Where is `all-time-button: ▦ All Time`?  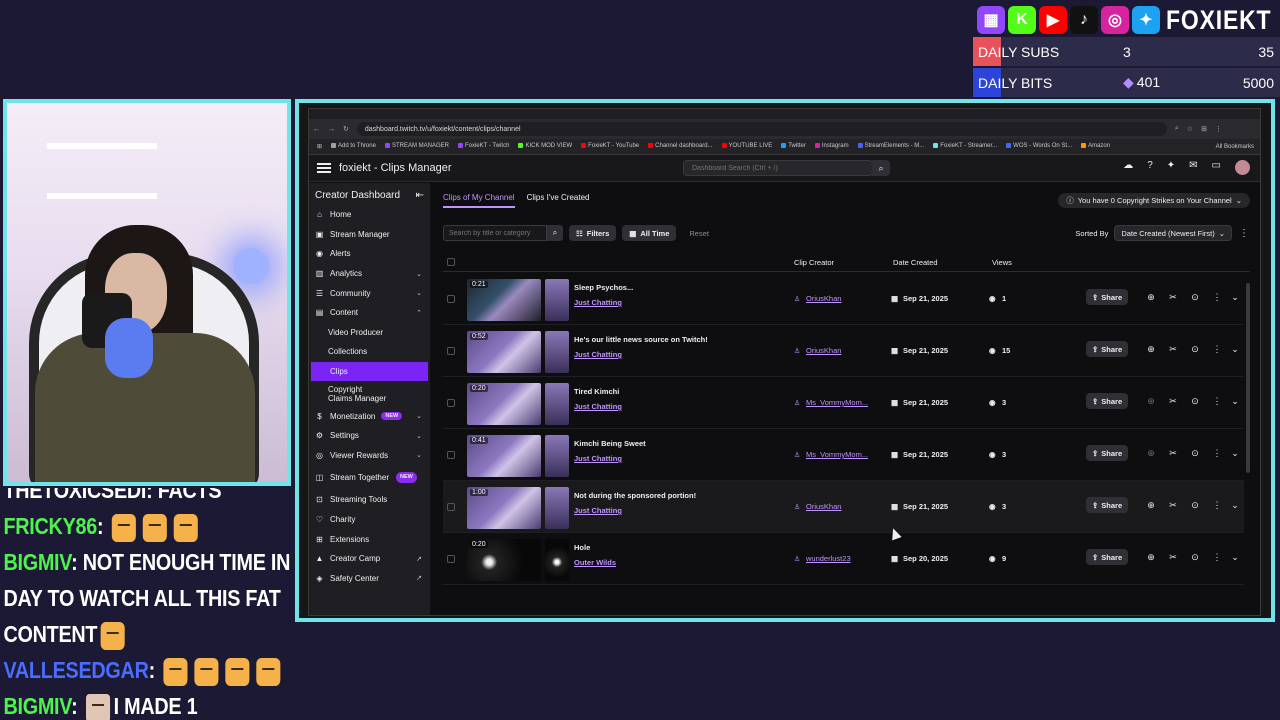 all-time-button: ▦ All Time is located at coordinates (649, 233).